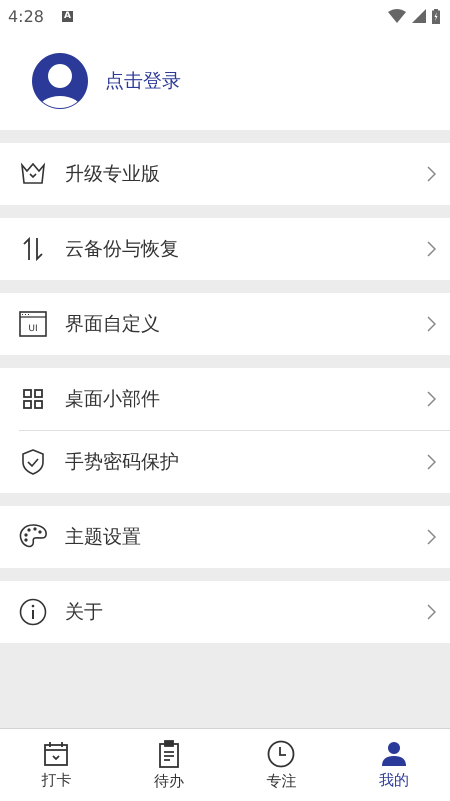 This screenshot has height=801, width=450. Describe the element at coordinates (169, 754) in the screenshot. I see `clipboard-icon` at that location.